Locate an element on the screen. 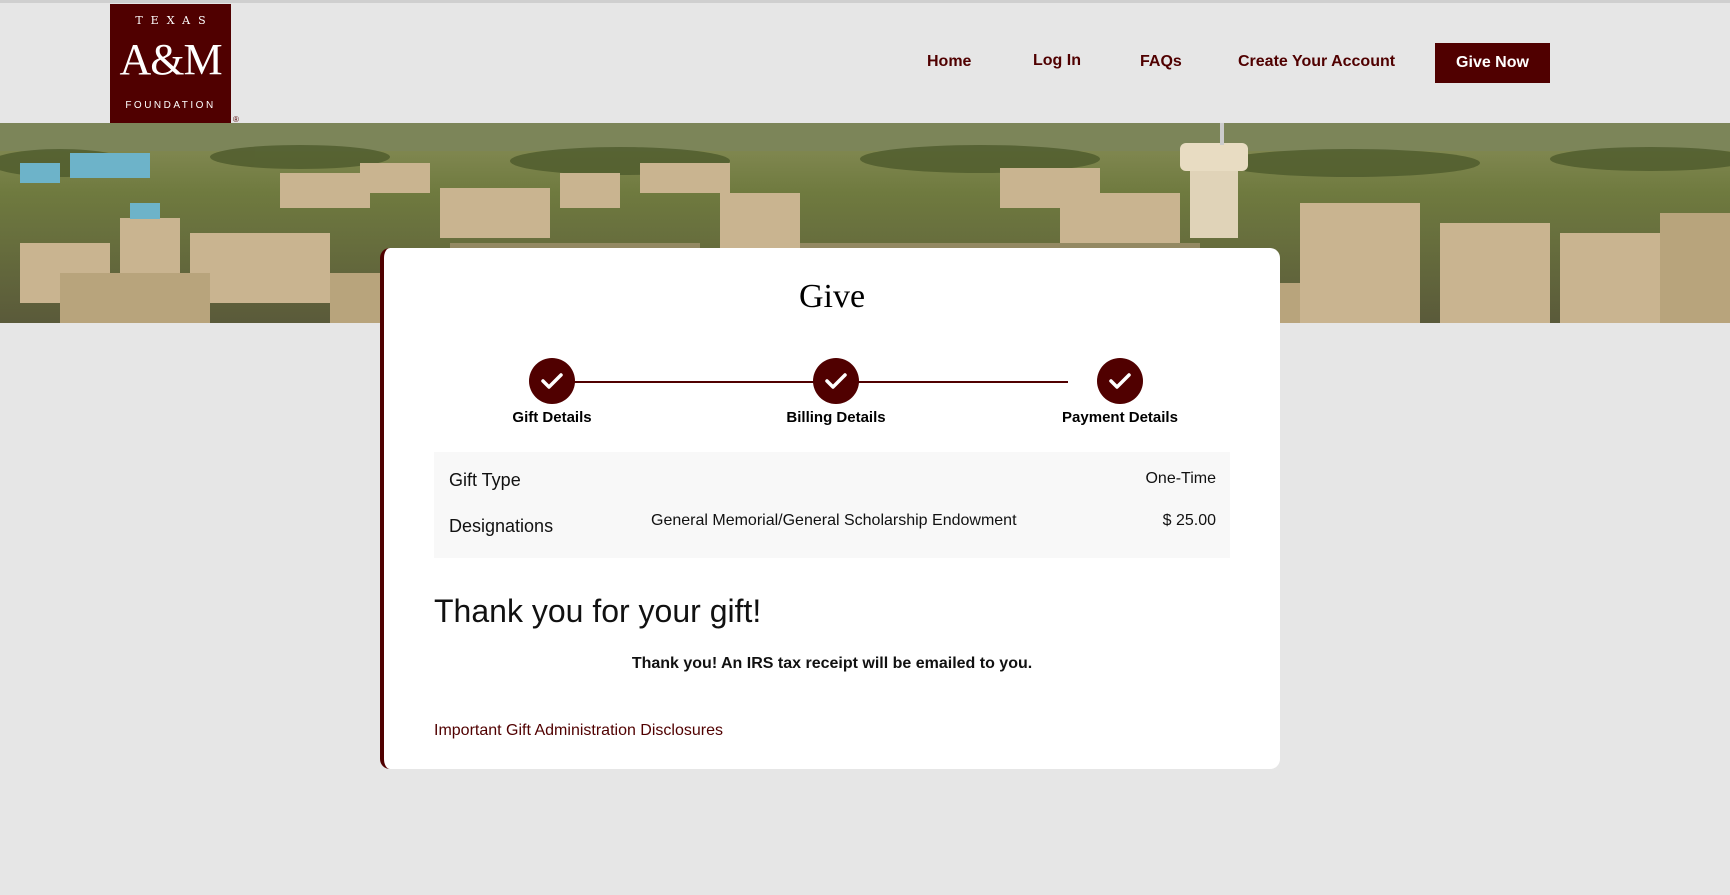 Image resolution: width=1730 pixels, height=895 pixels. texas-am-foundation-logo: TEXAS A&M FOUNDATION is located at coordinates (170, 63).